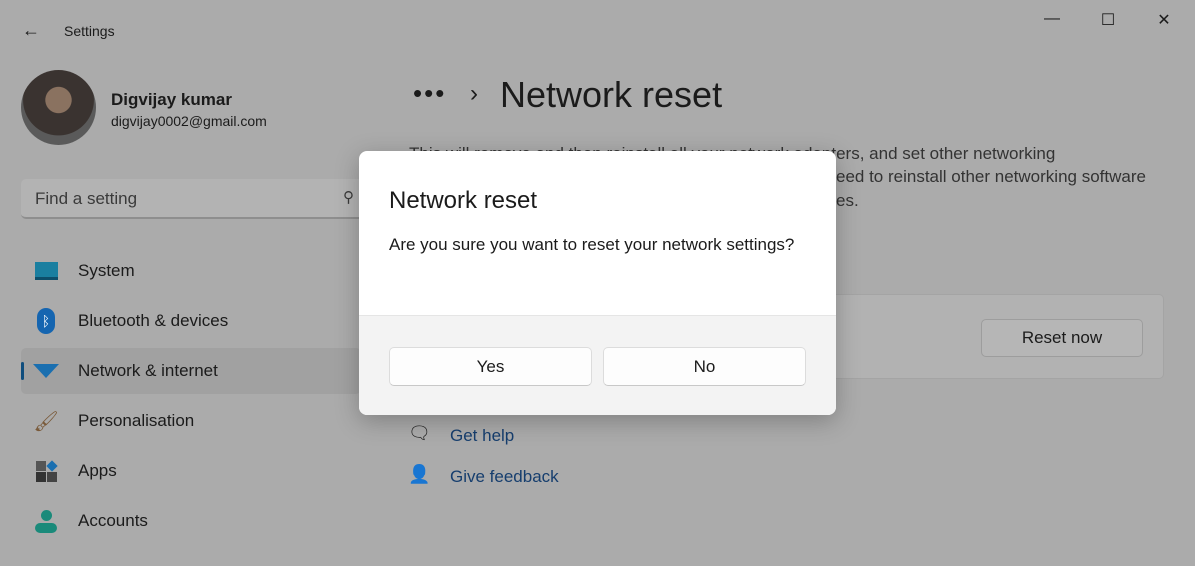 This screenshot has width=1195, height=566. Describe the element at coordinates (348, 197) in the screenshot. I see `search-icon: ⚲` at that location.